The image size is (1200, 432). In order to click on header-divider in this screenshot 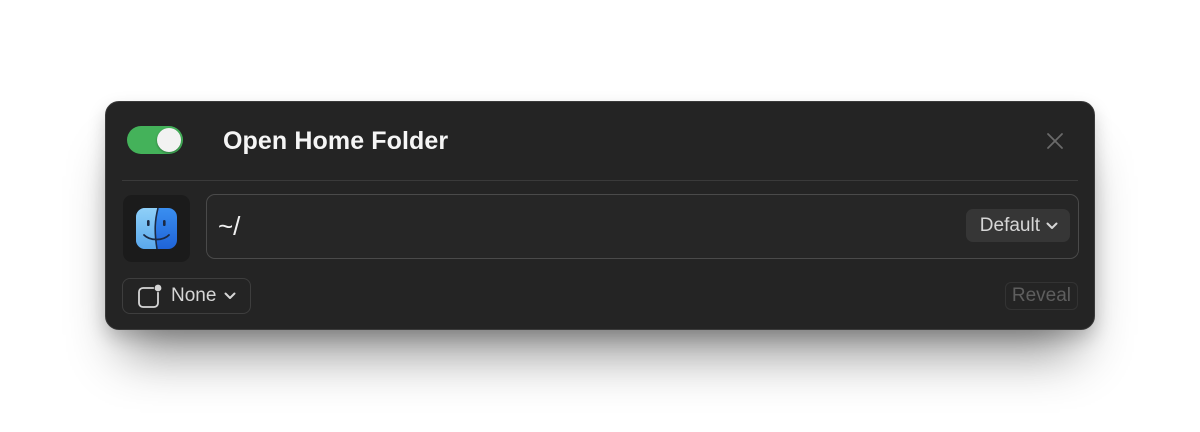, I will do `click(600, 180)`.